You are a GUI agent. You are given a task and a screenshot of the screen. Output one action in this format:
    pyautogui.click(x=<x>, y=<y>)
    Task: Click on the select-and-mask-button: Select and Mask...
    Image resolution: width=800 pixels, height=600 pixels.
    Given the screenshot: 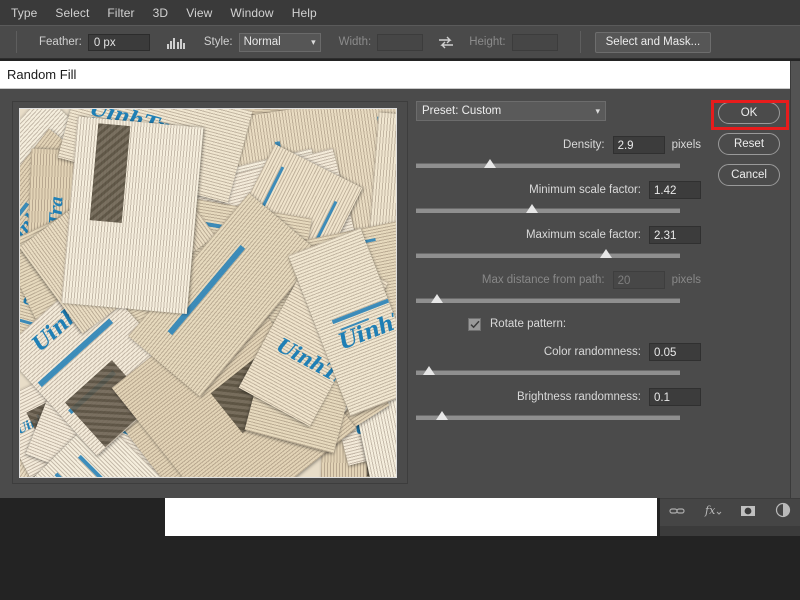 What is the action you would take?
    pyautogui.click(x=653, y=42)
    